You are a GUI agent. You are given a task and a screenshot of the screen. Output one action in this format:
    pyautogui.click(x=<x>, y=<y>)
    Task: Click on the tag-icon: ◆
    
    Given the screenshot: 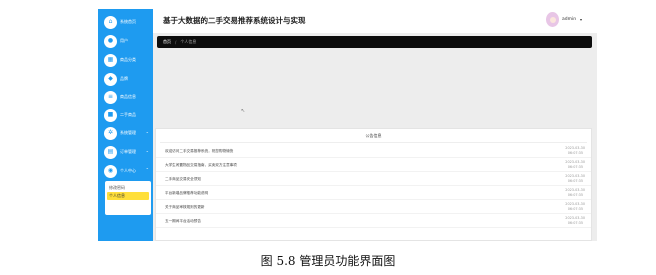 What is the action you would take?
    pyautogui.click(x=110, y=79)
    